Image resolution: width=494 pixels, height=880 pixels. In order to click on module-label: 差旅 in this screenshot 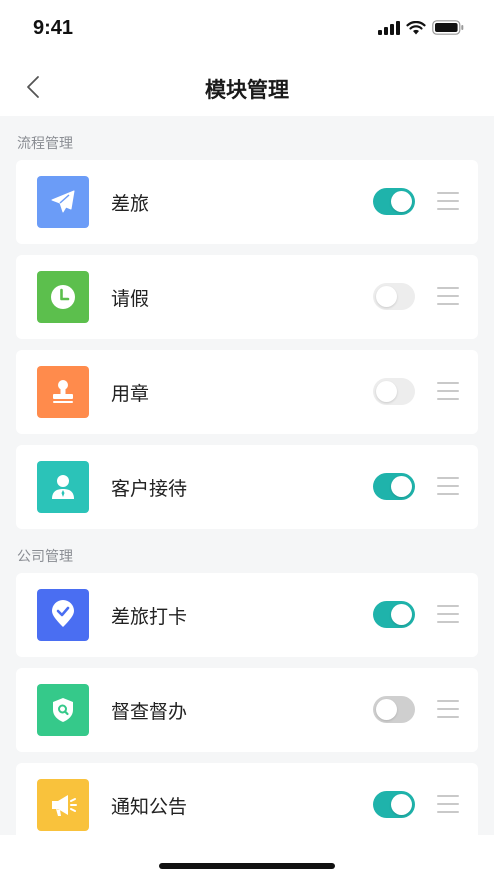, I will do `click(130, 204)`.